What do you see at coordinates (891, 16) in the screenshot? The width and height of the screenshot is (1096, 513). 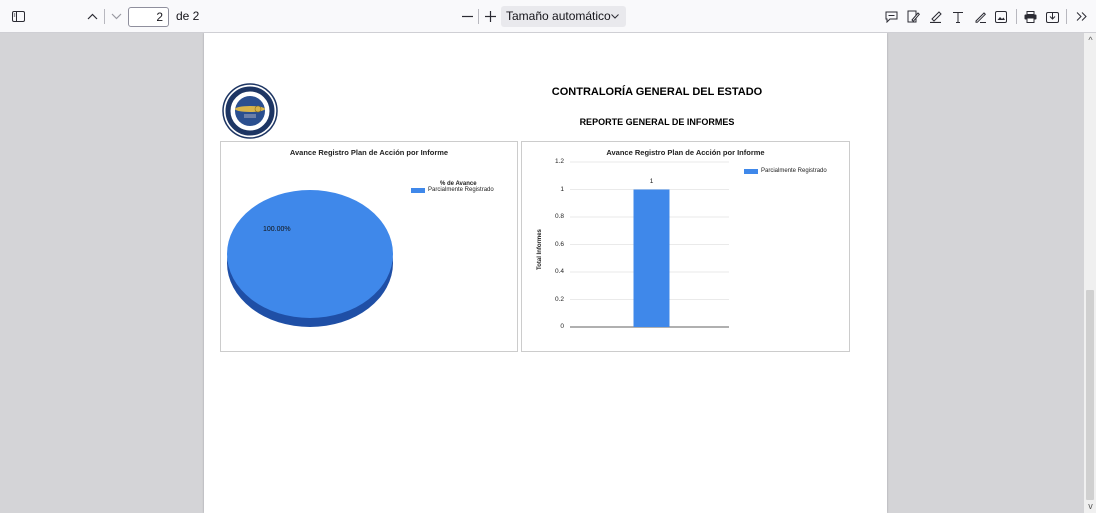 I see `comment-icon` at bounding box center [891, 16].